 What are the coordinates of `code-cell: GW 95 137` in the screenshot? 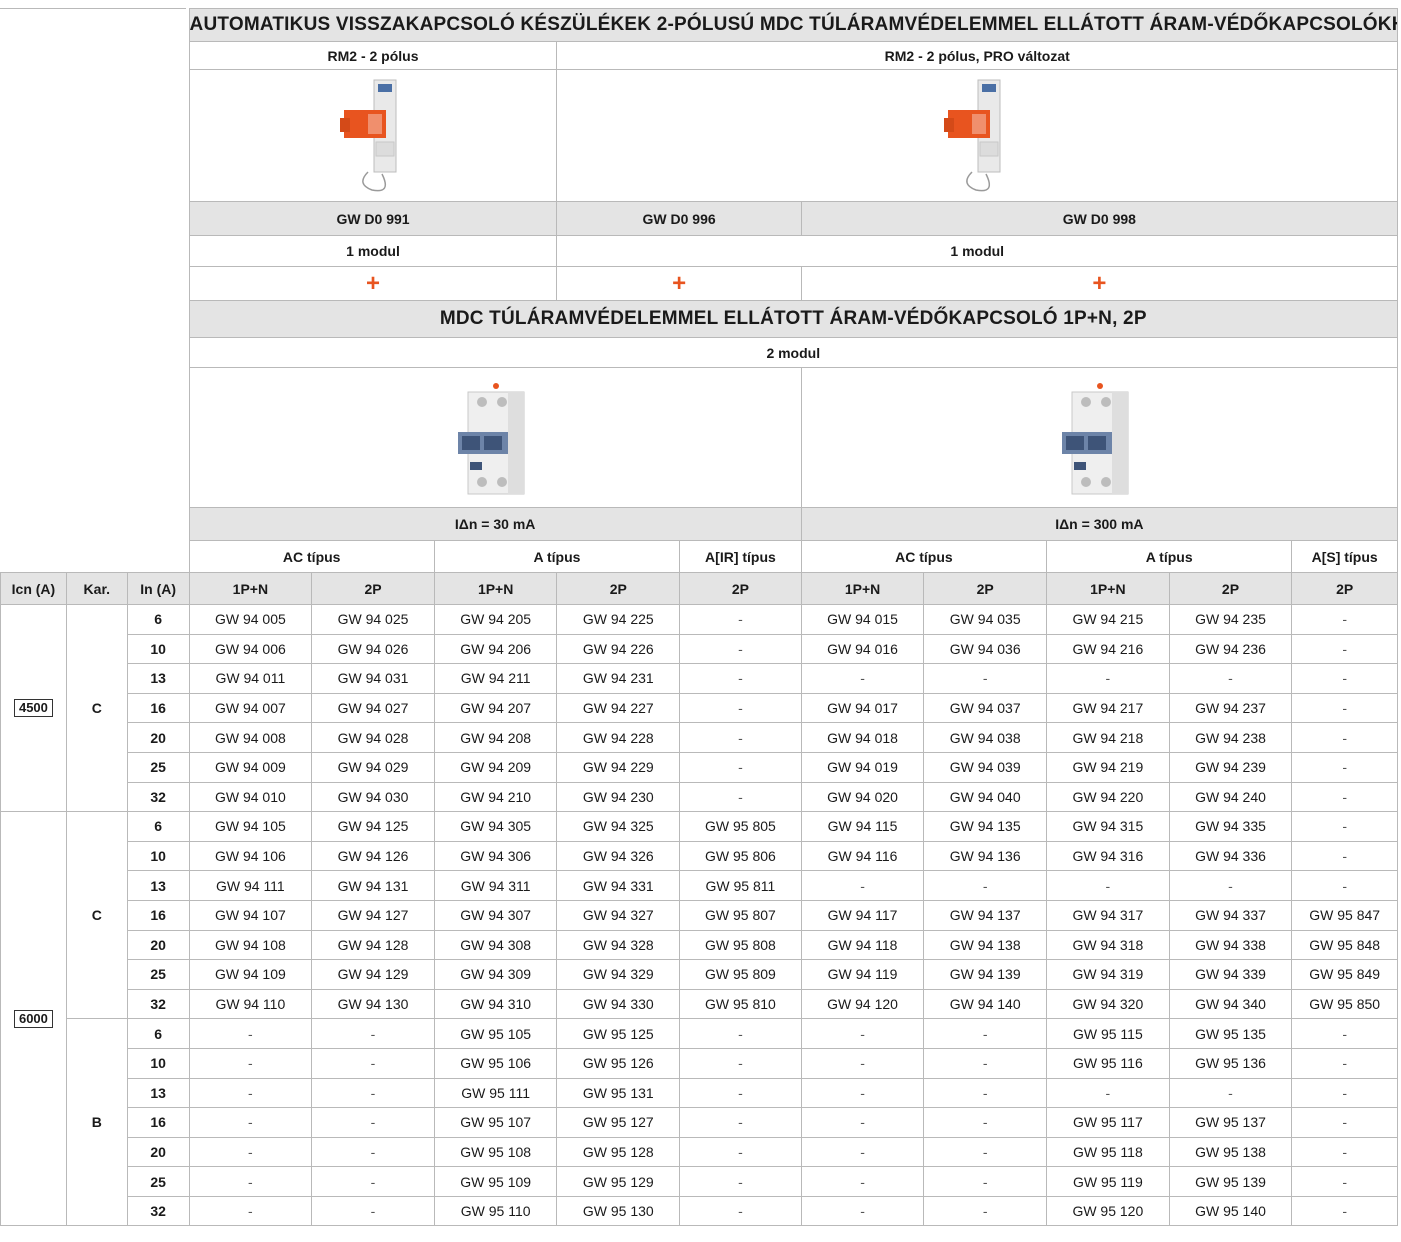 It's located at (1230, 1122).